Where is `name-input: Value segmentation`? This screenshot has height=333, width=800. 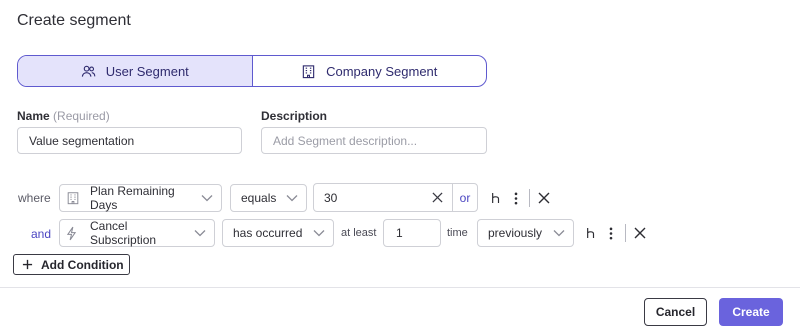
name-input: Value segmentation is located at coordinates (129, 140).